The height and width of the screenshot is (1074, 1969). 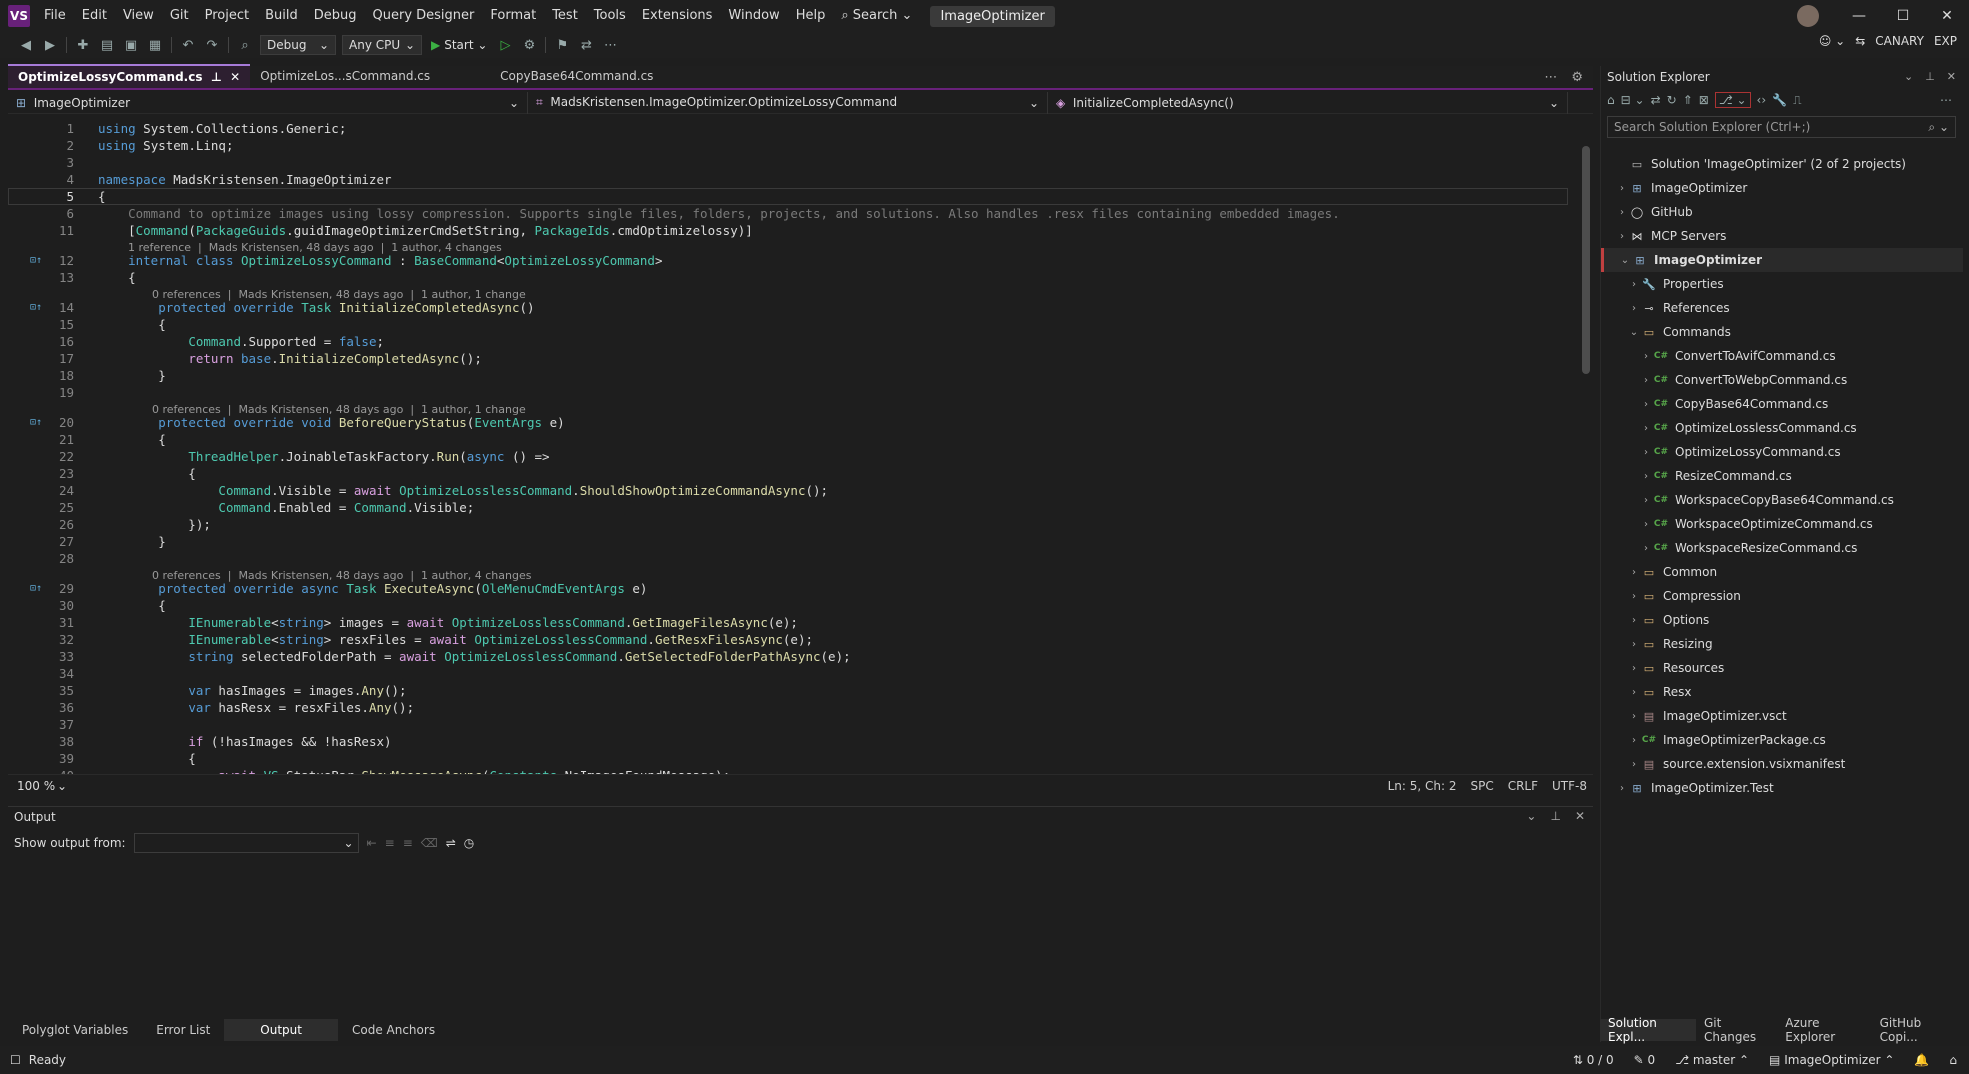 I want to click on code-line: 3, so click(x=788, y=162).